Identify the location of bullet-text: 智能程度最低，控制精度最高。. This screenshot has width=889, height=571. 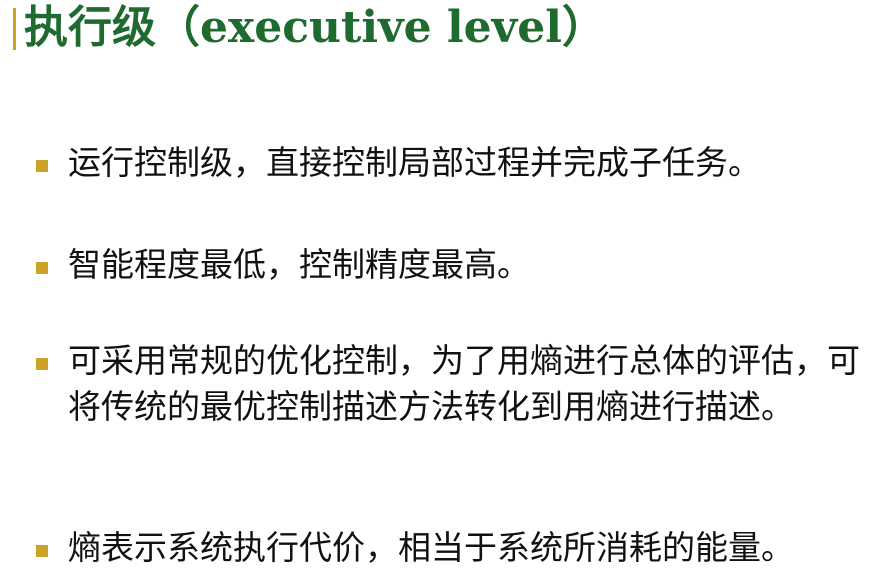
(299, 264).